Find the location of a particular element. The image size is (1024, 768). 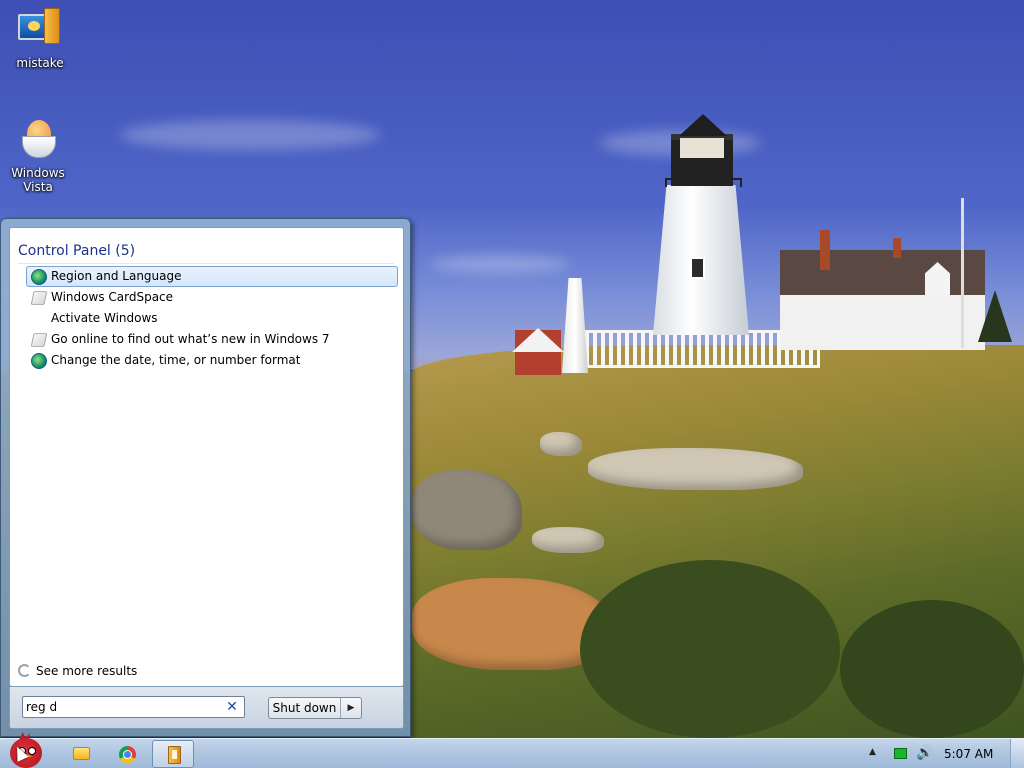

start-search-input is located at coordinates (121, 707).